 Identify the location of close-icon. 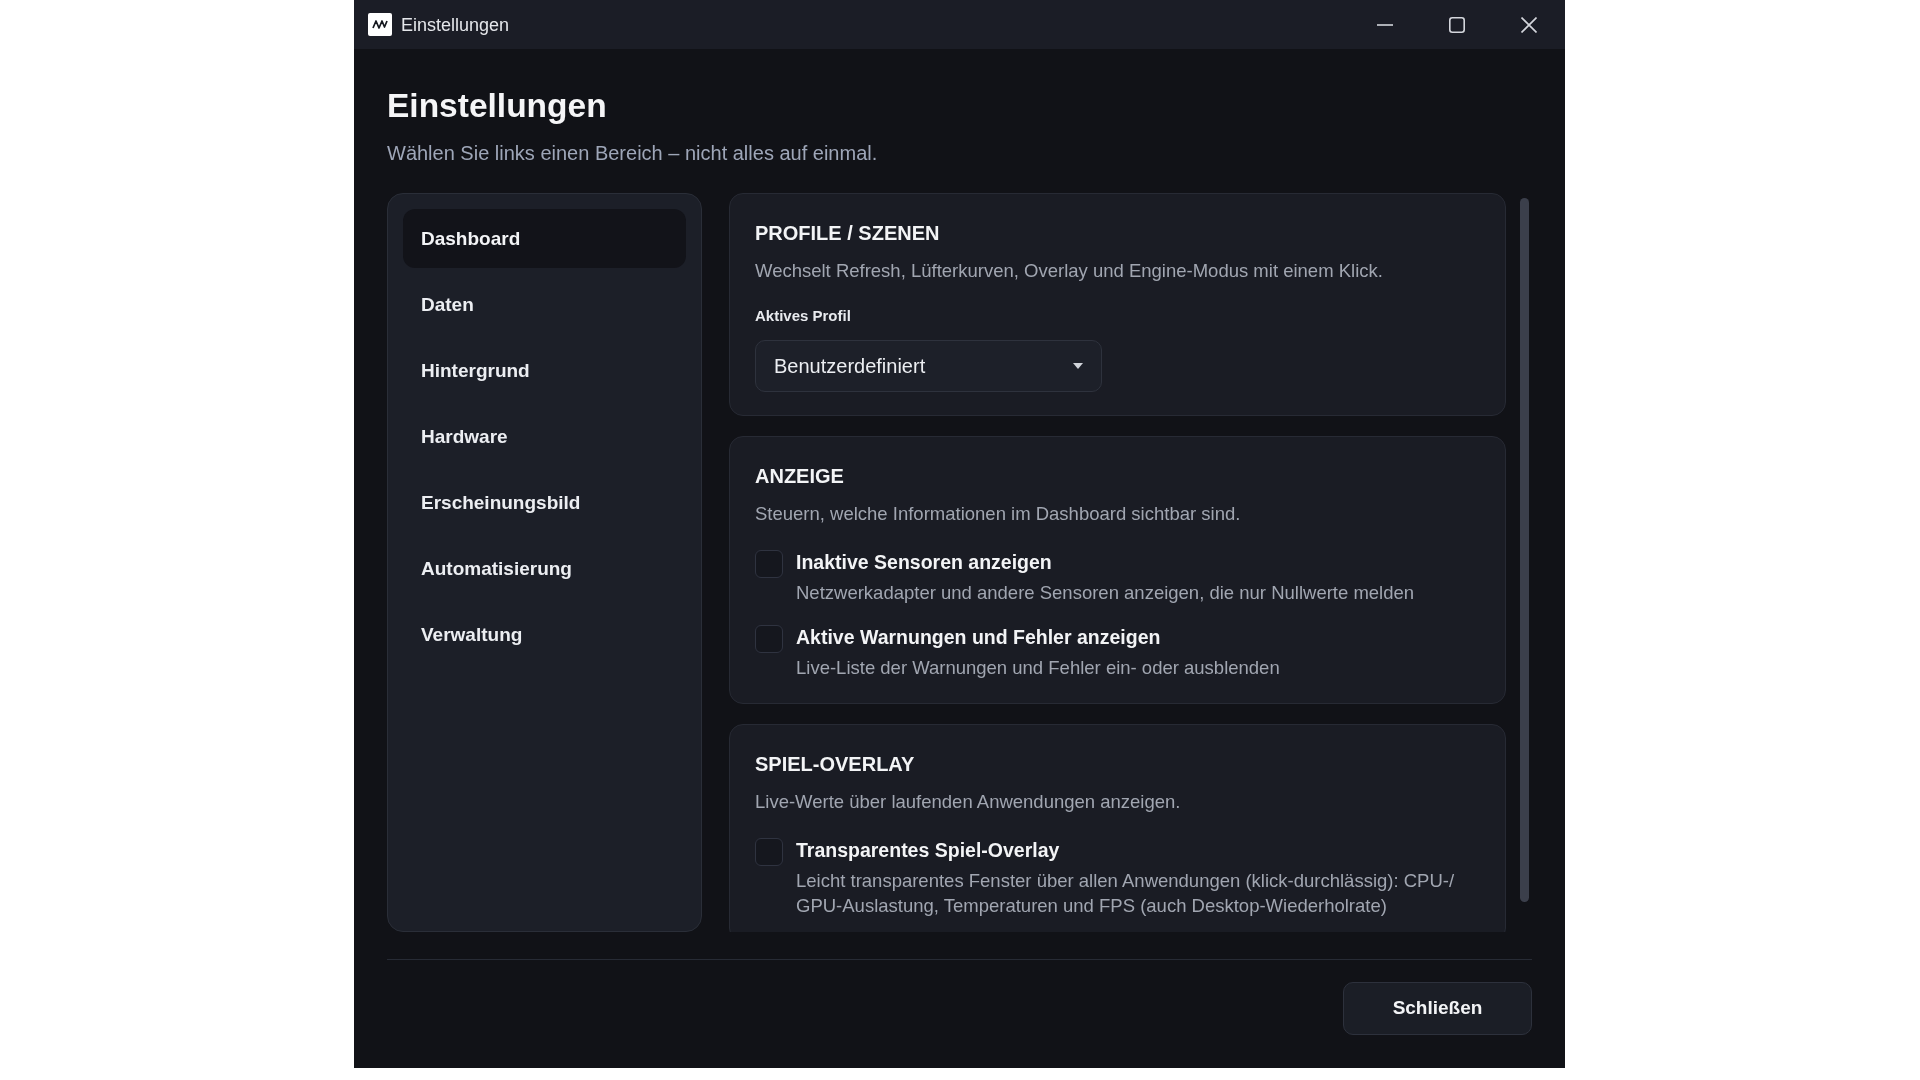
(1529, 24).